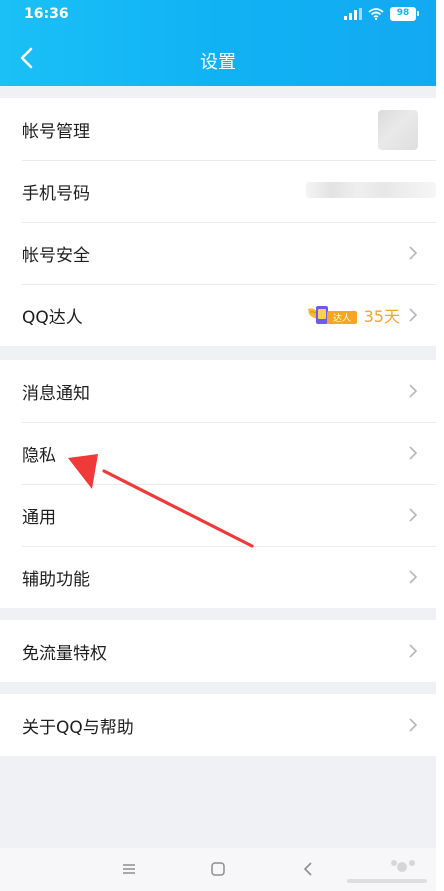  What do you see at coordinates (218, 869) in the screenshot?
I see `home-icon` at bounding box center [218, 869].